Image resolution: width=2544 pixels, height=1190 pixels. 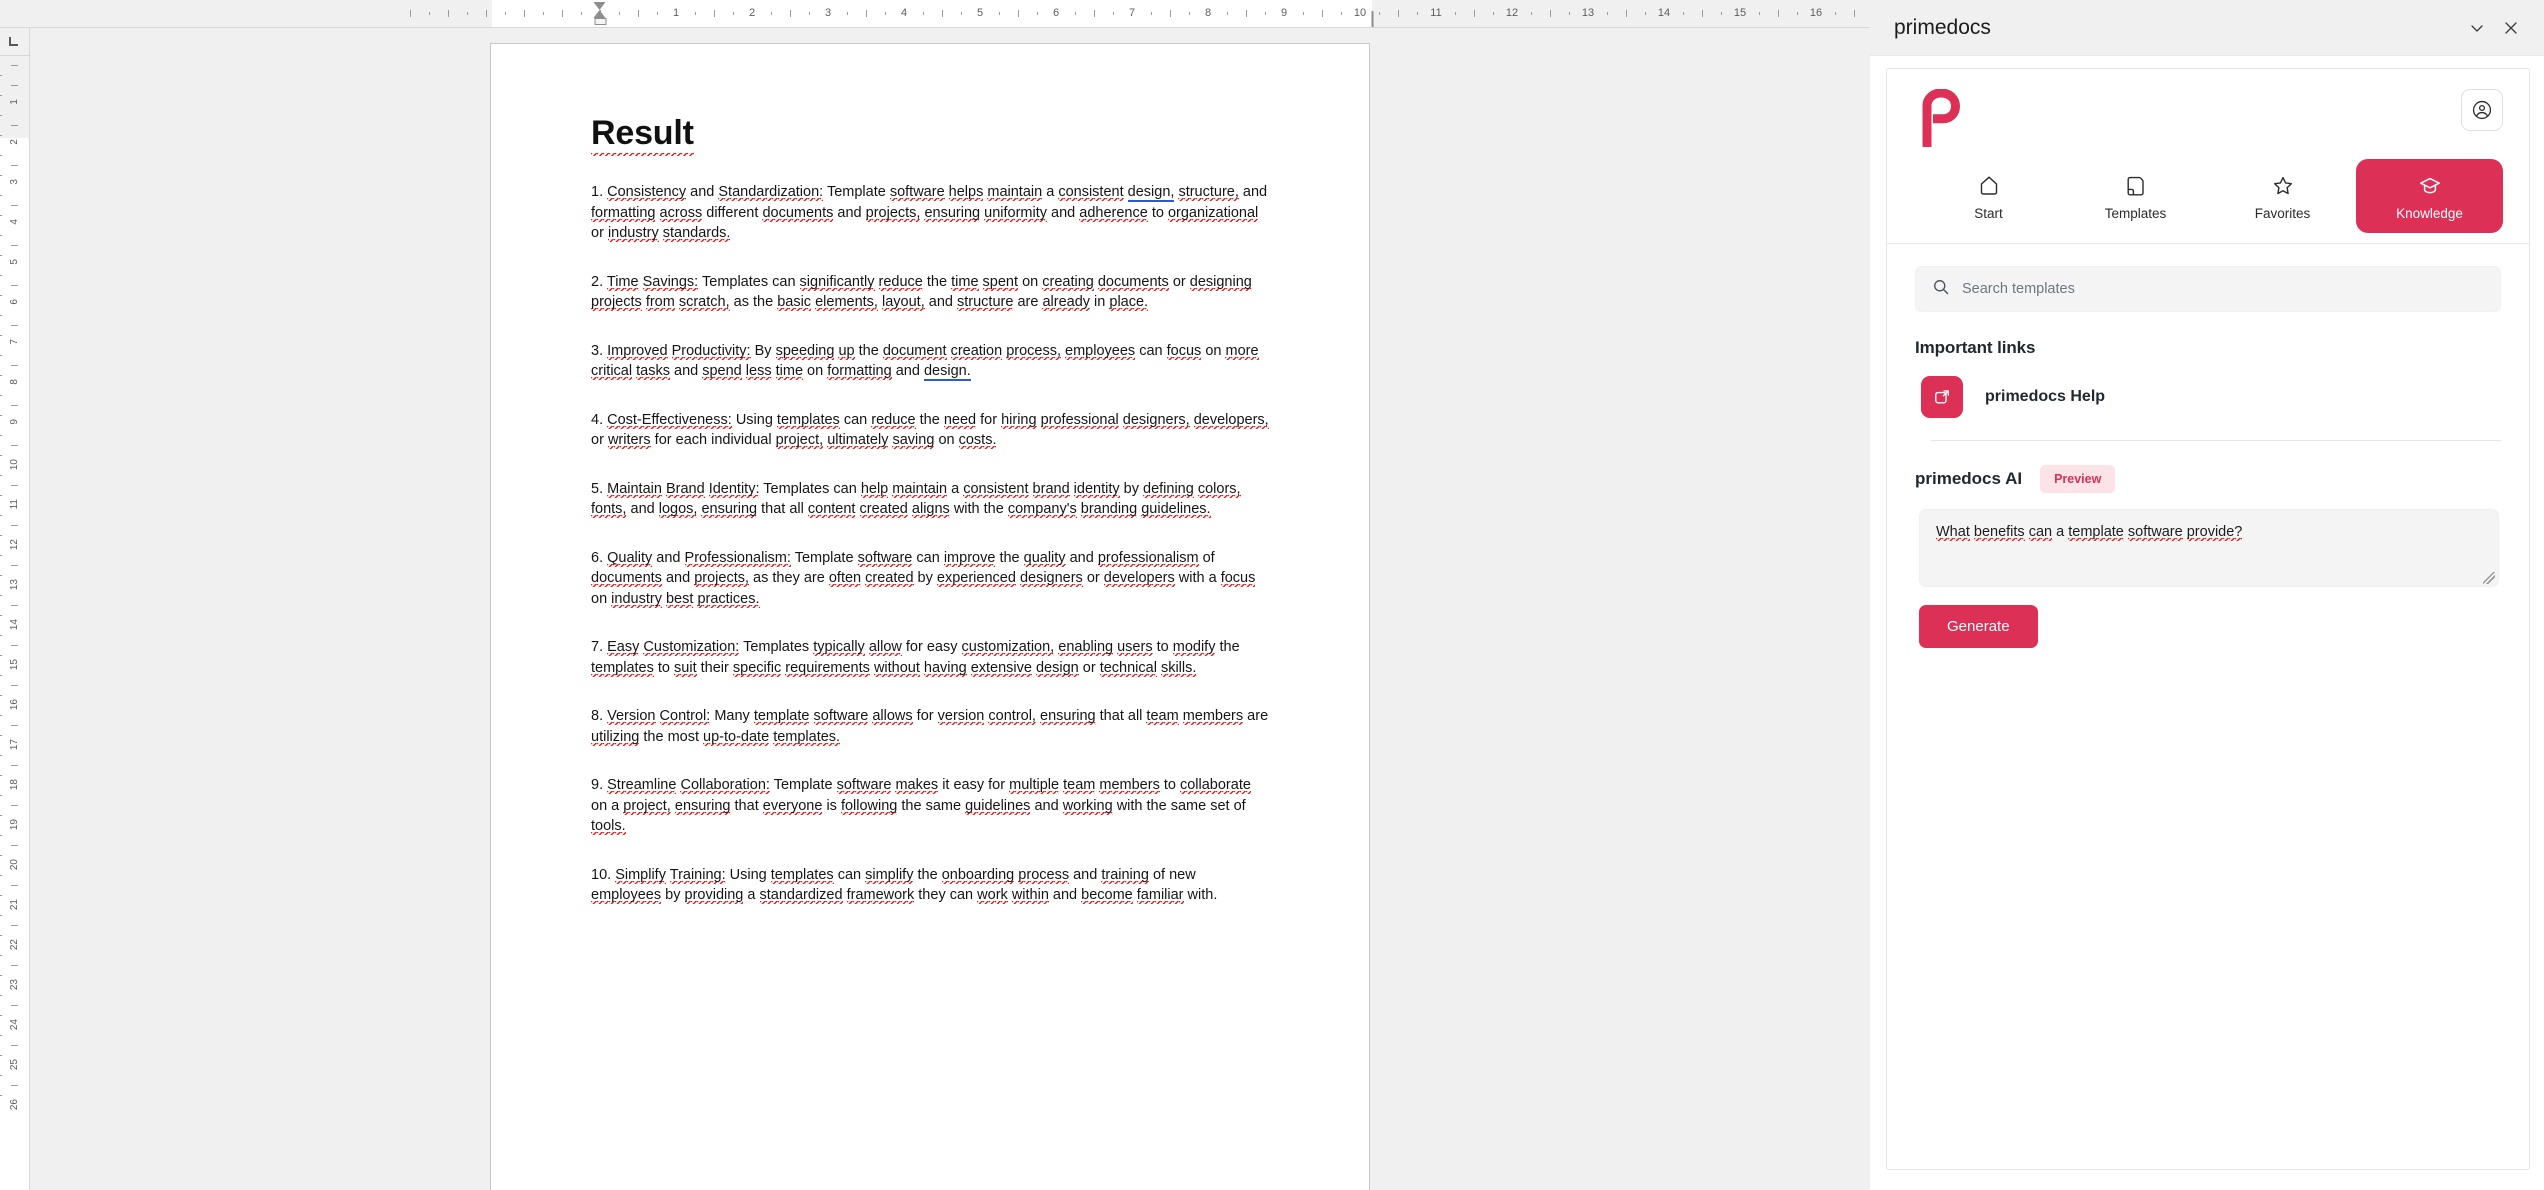 I want to click on ruler-tick-label: 10, so click(x=1360, y=13).